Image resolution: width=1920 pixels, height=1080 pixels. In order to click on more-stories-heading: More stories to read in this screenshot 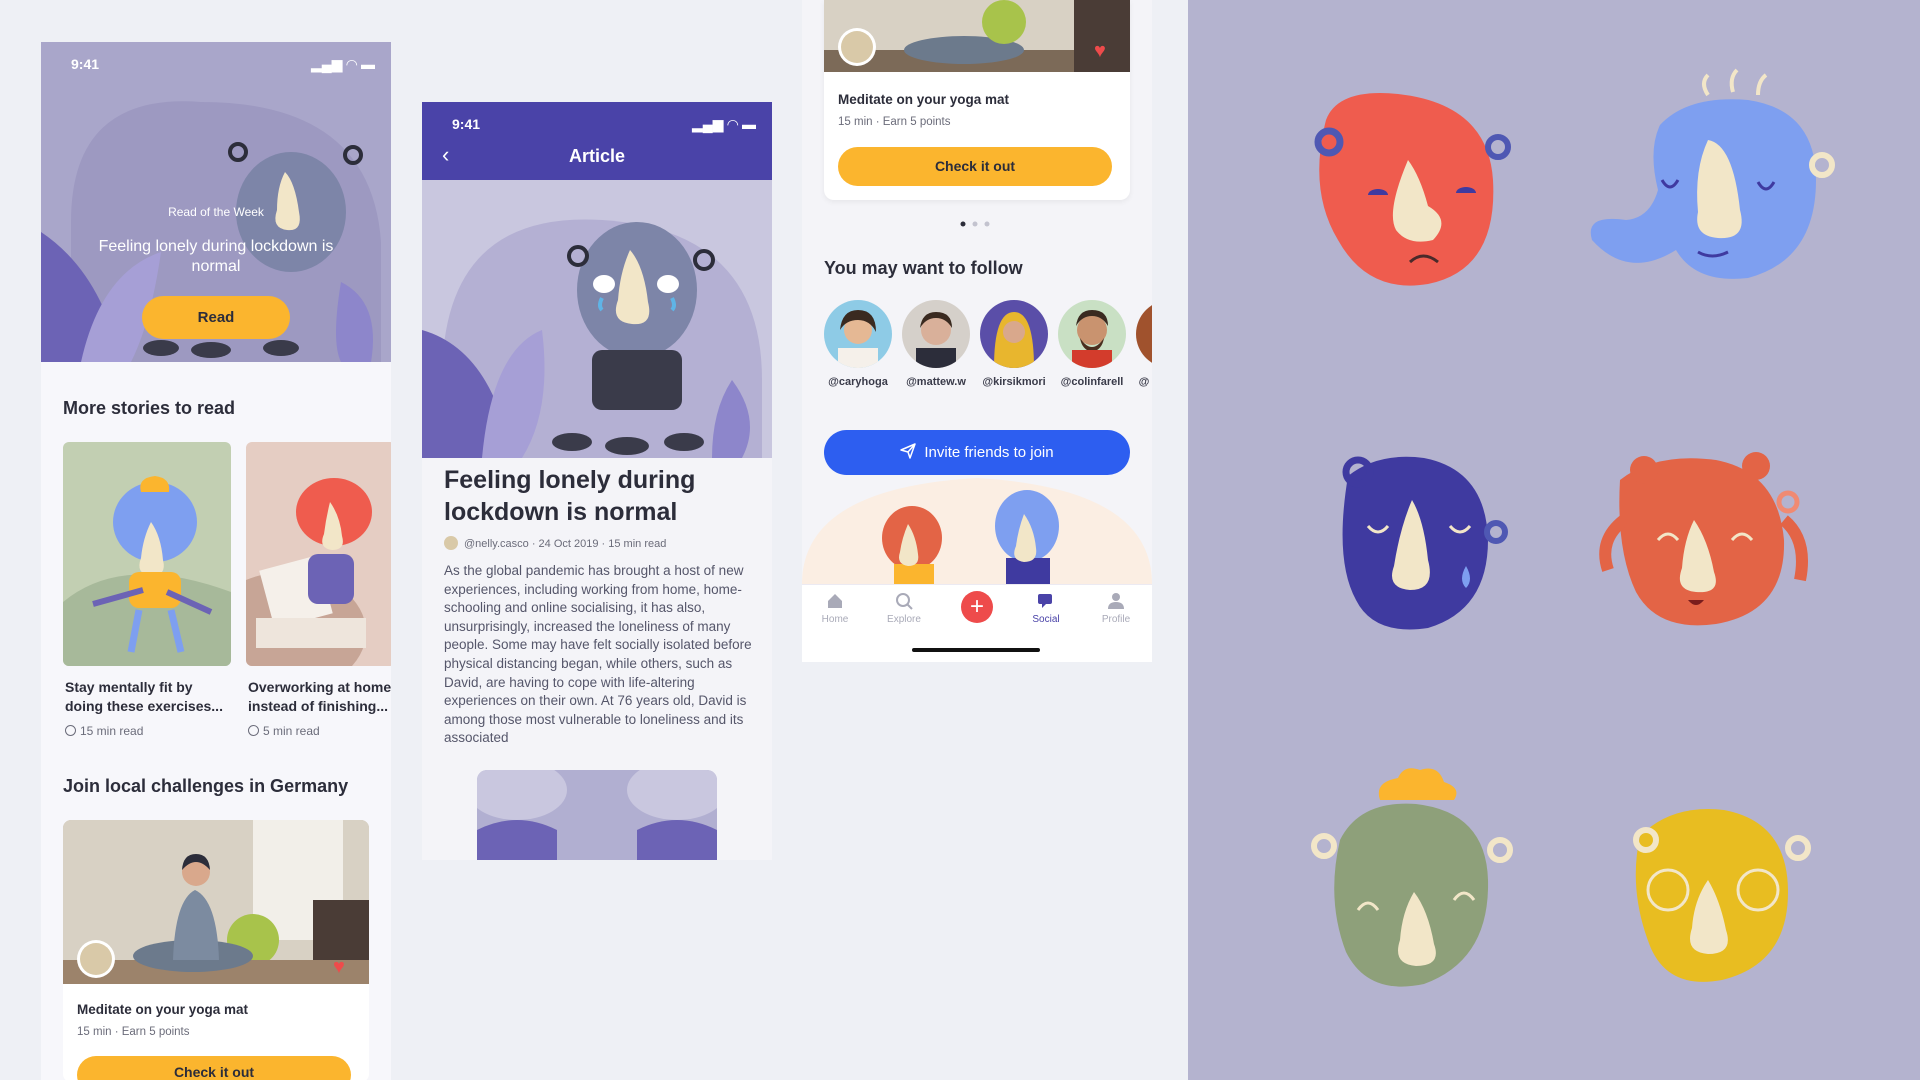, I will do `click(149, 408)`.